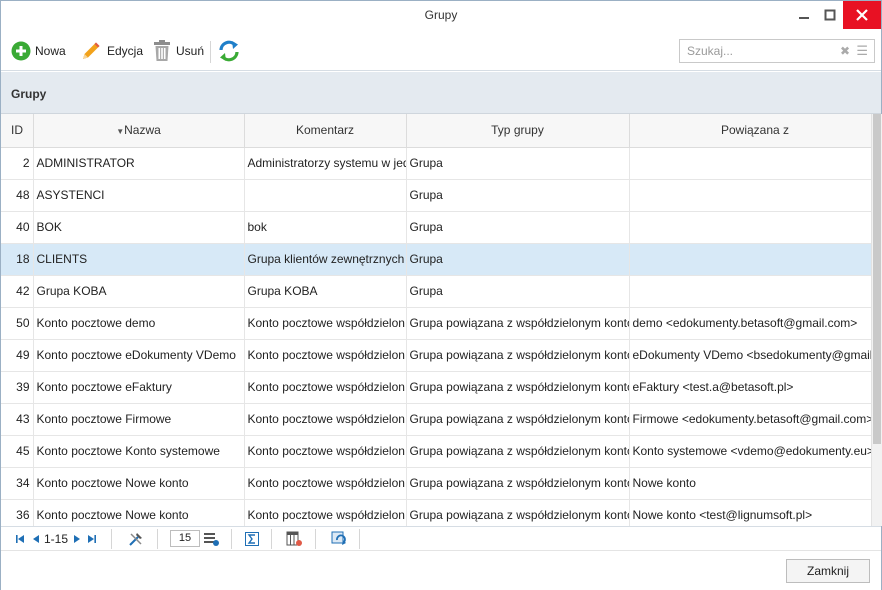  I want to click on scrollbar-thumb, so click(877, 279).